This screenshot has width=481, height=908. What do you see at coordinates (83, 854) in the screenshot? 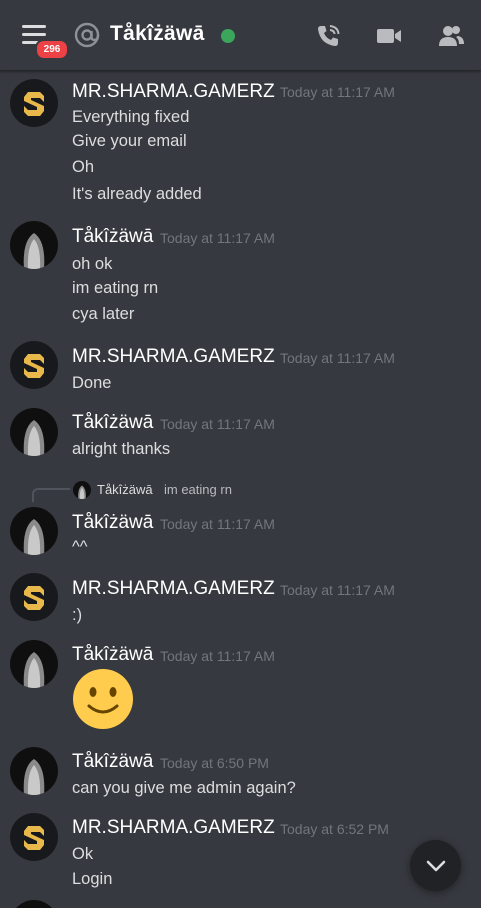
I see `message-text: Ok` at bounding box center [83, 854].